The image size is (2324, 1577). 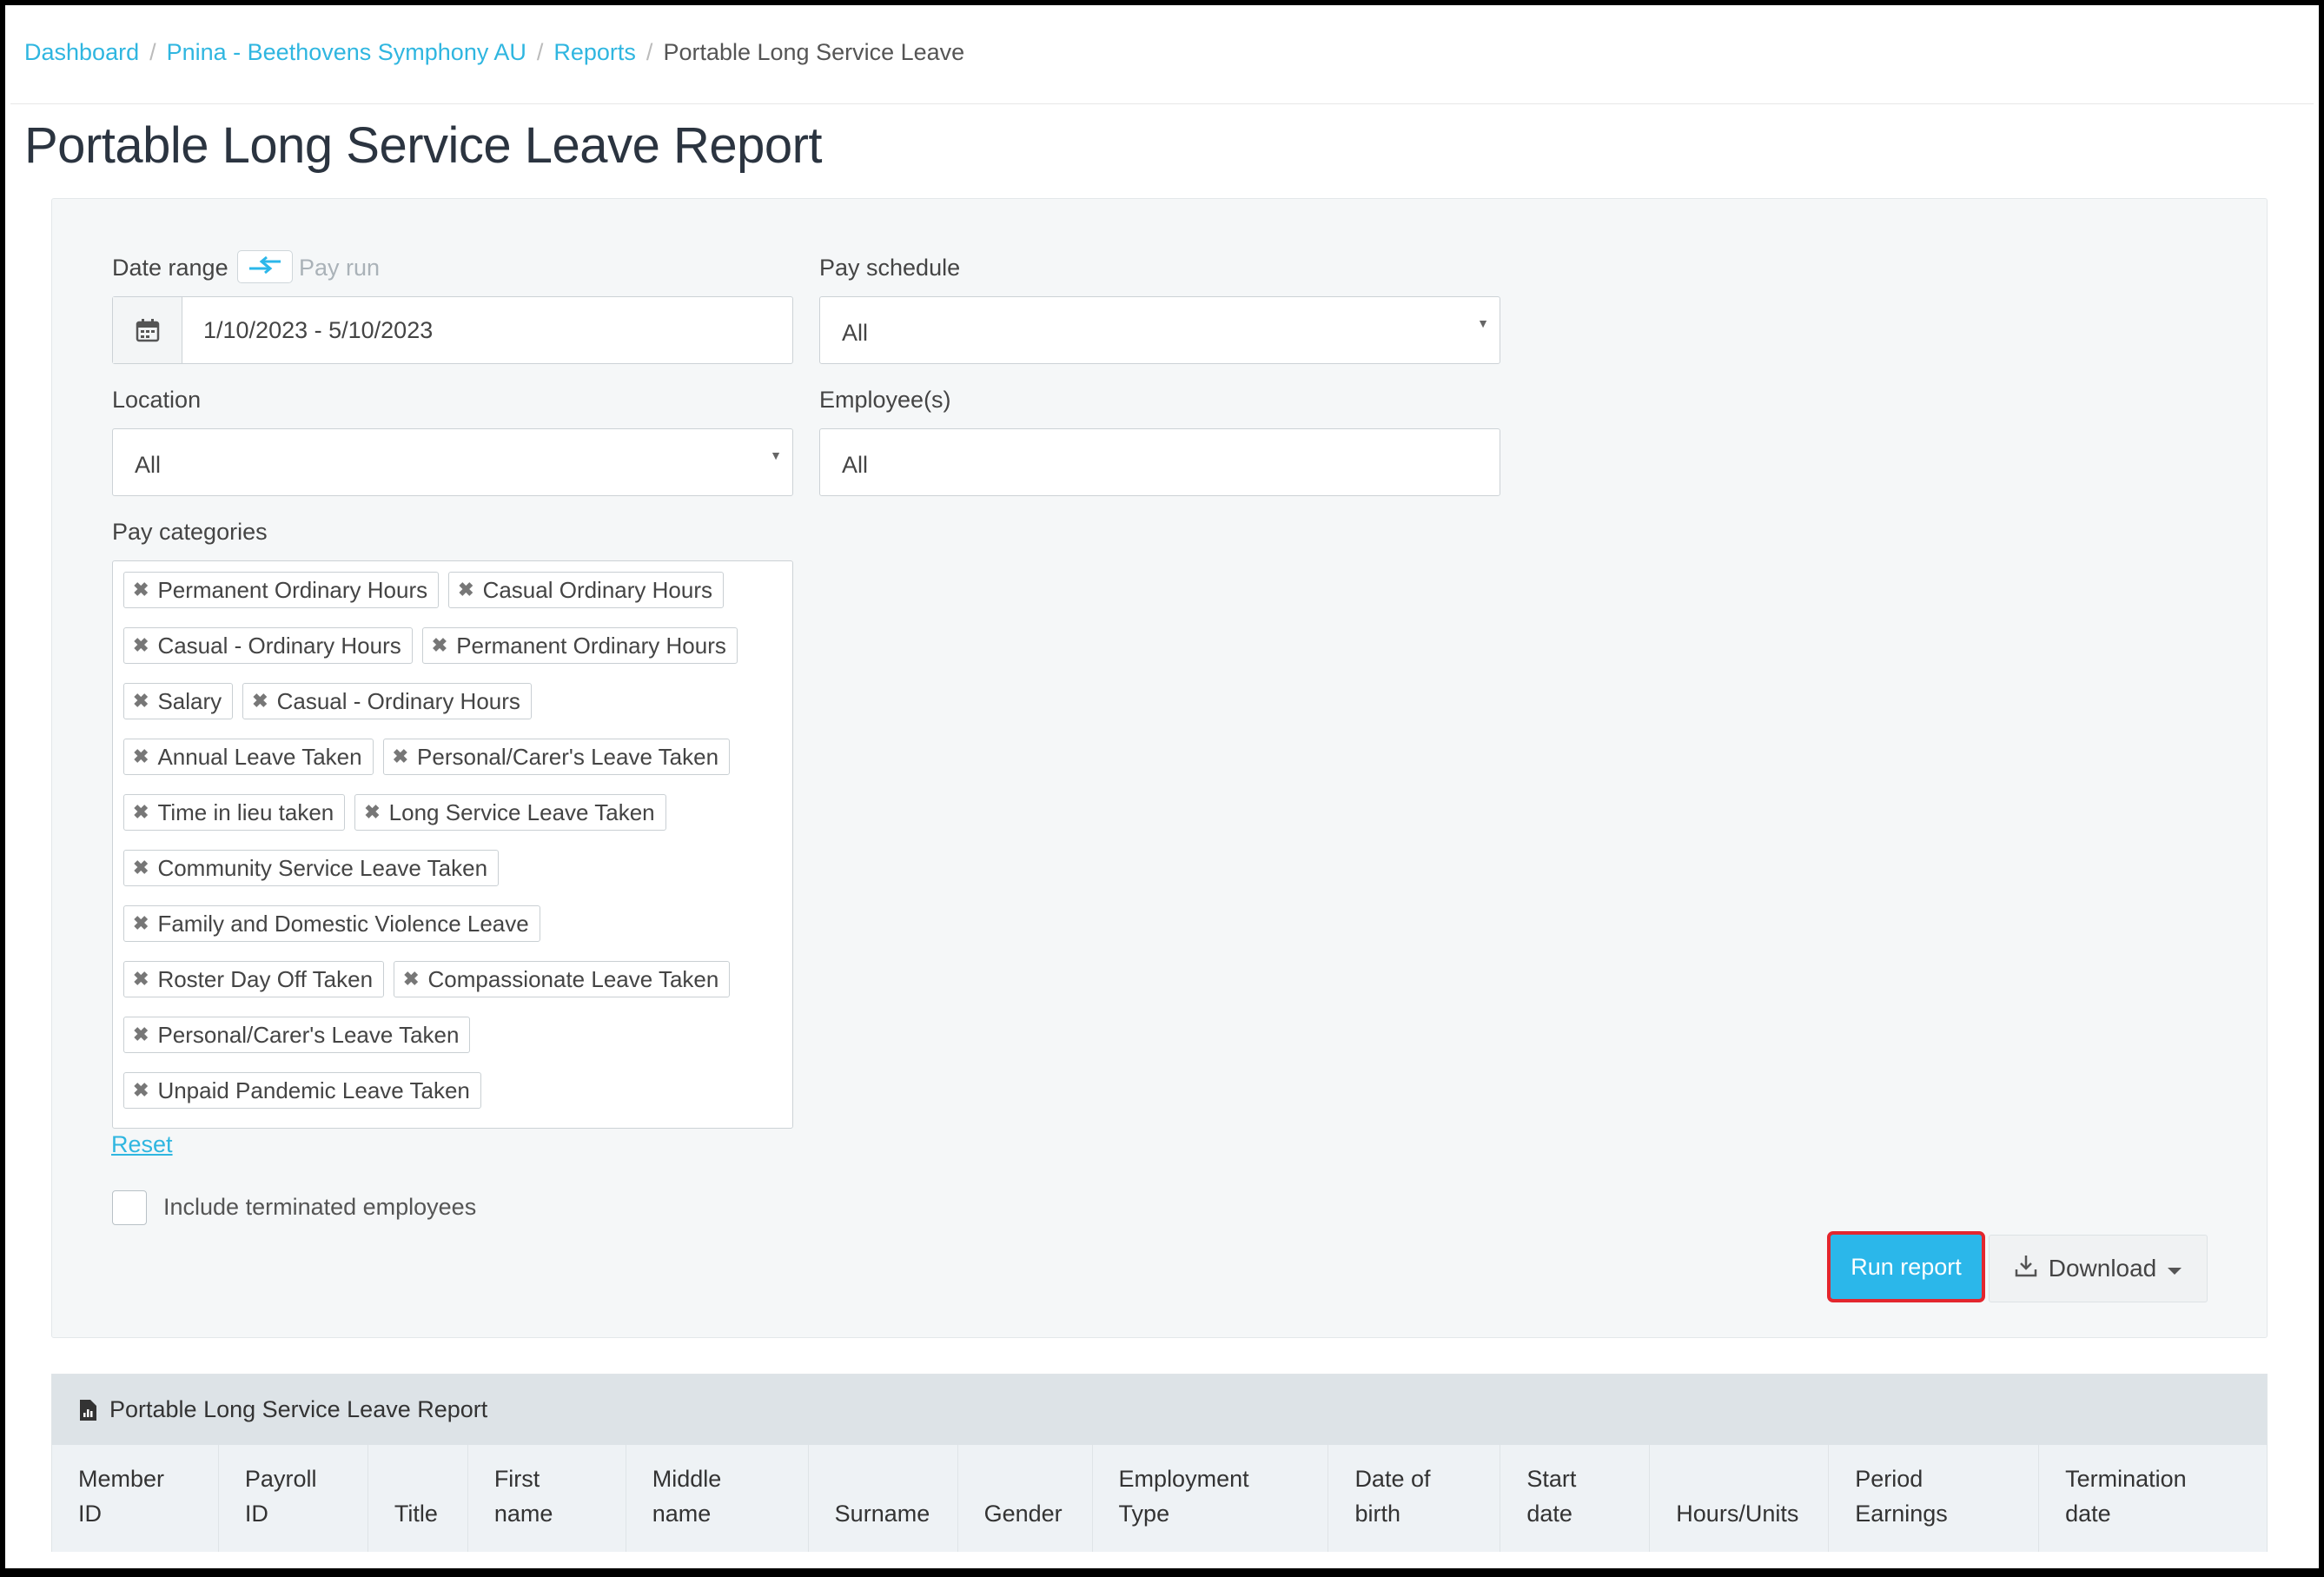 I want to click on pay-category-tag-label: Family and Domestic Violence Leave, so click(x=343, y=924).